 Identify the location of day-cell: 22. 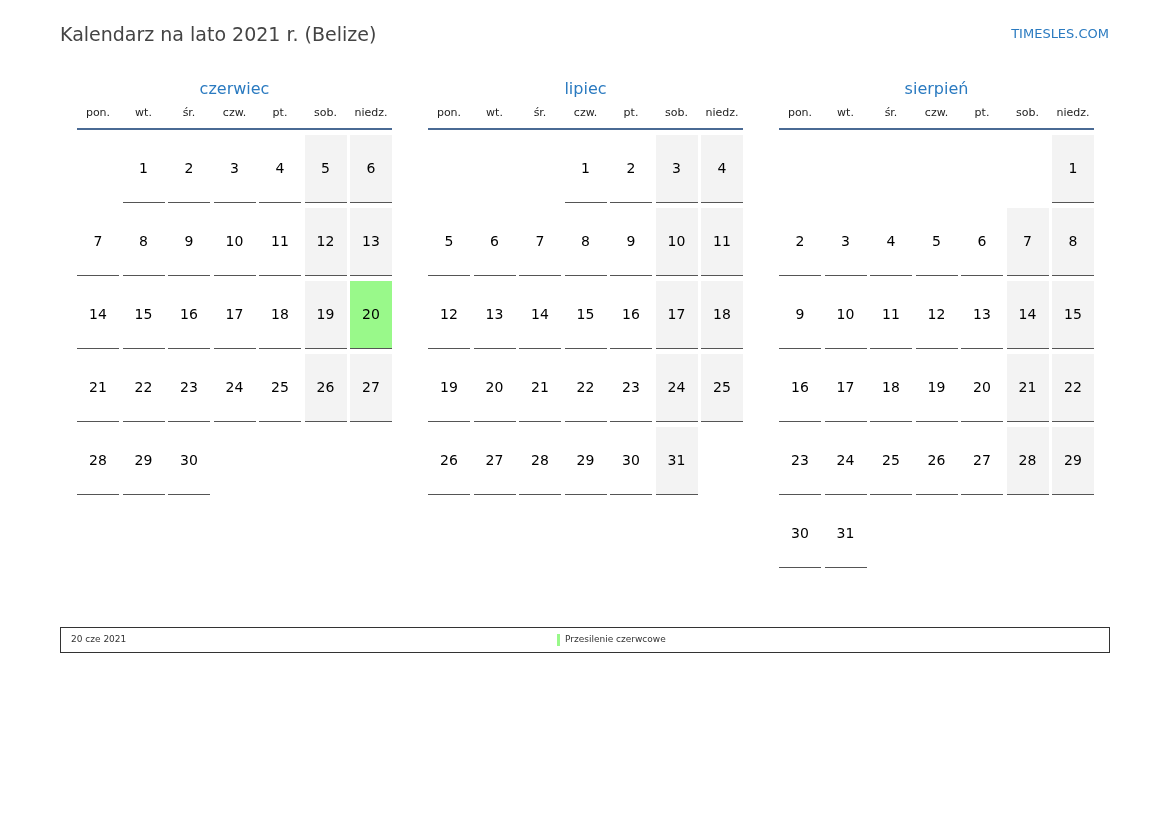
(1073, 388).